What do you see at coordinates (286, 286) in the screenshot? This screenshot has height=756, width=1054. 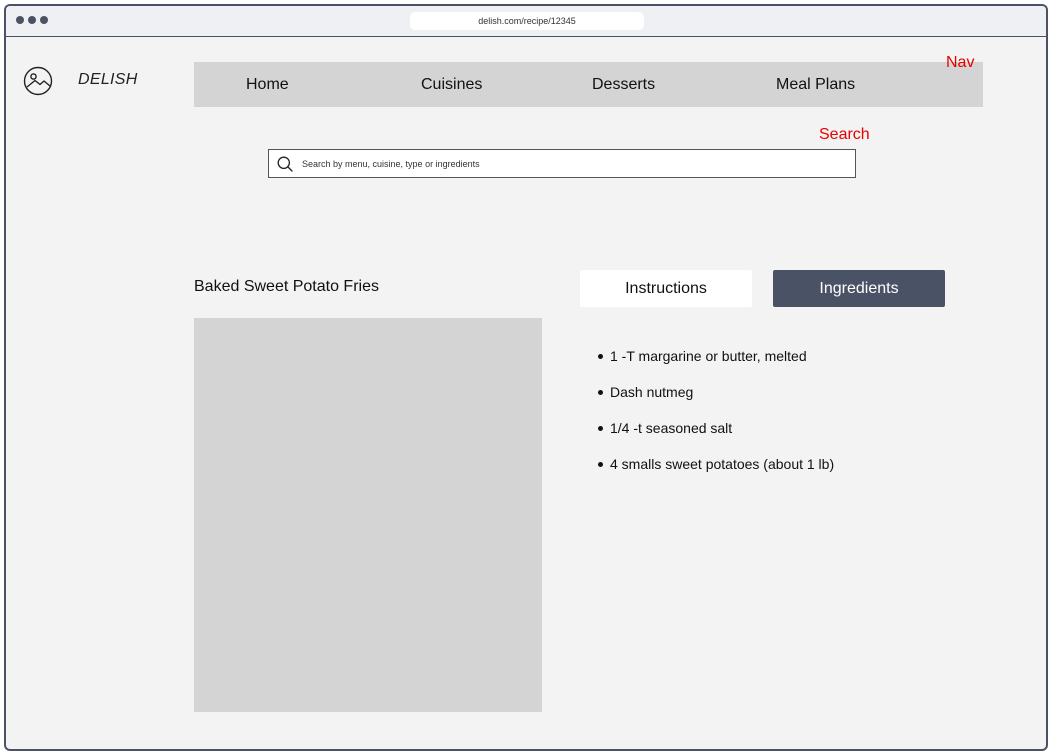 I see `recipe-title: Baked Sweet Potato Fries` at bounding box center [286, 286].